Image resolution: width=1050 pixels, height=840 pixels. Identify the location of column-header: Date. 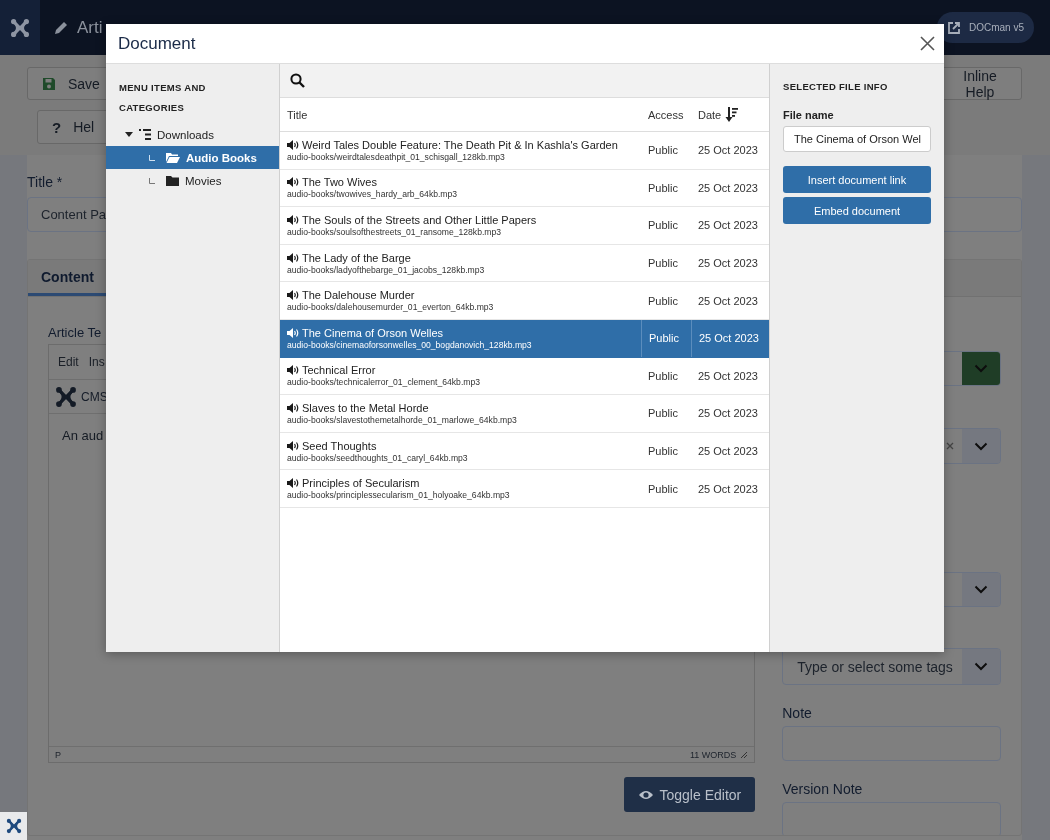
(730, 114).